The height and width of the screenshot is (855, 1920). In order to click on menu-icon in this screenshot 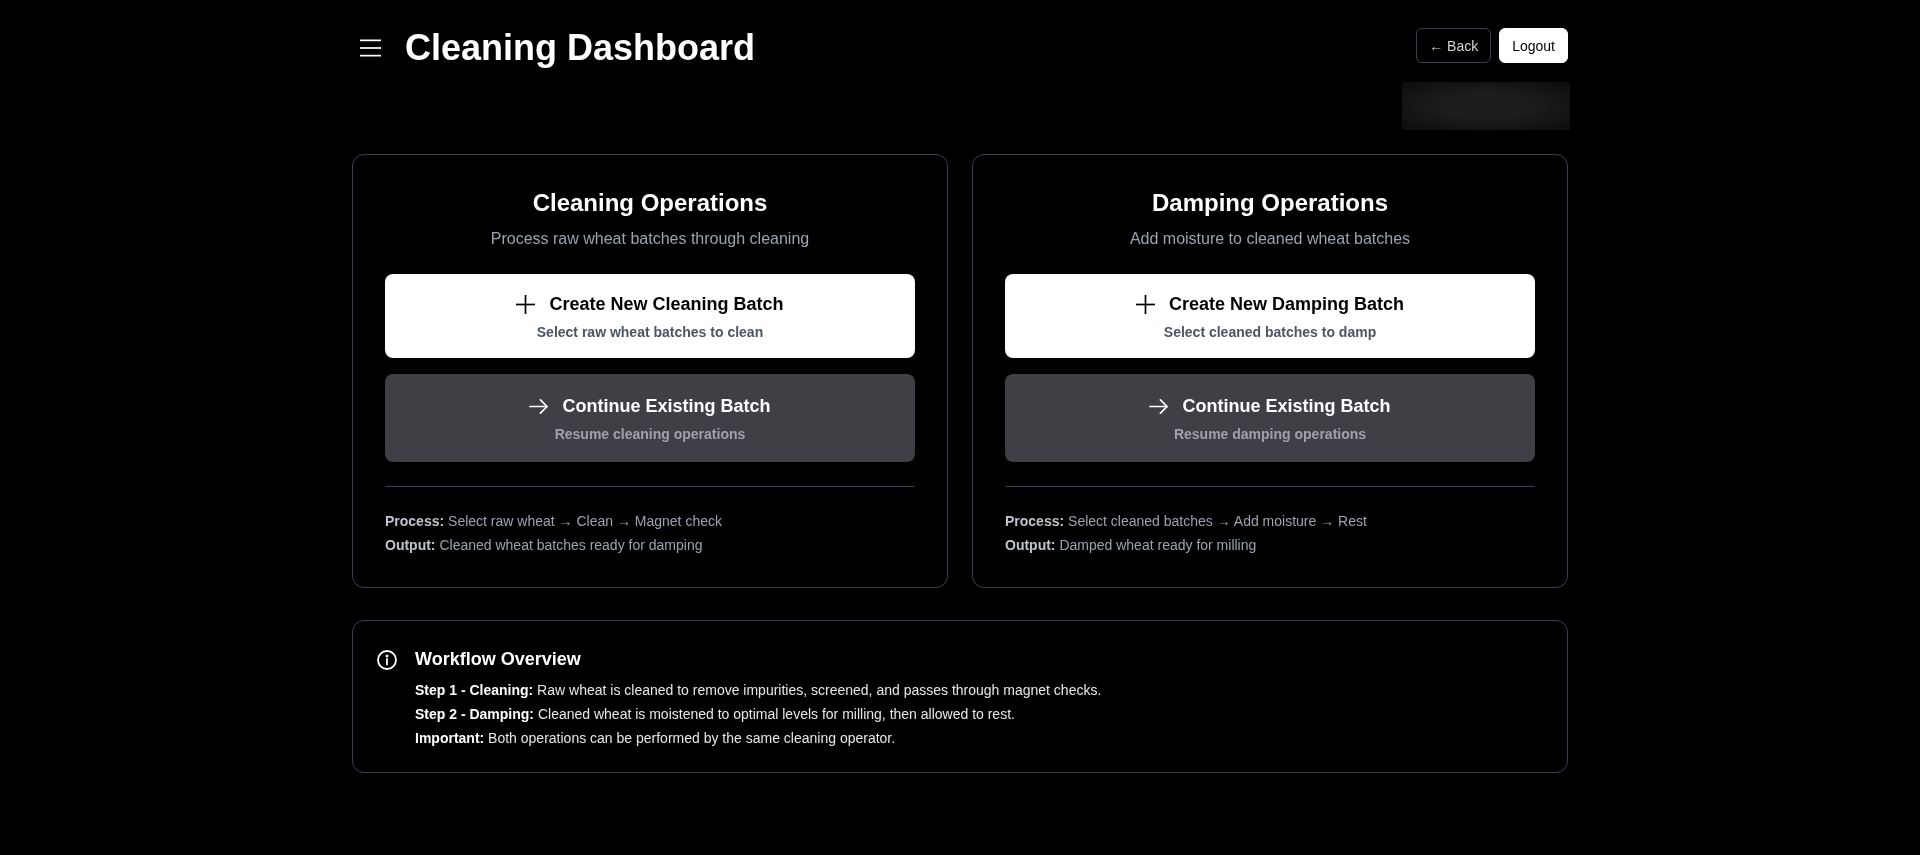, I will do `click(370, 48)`.